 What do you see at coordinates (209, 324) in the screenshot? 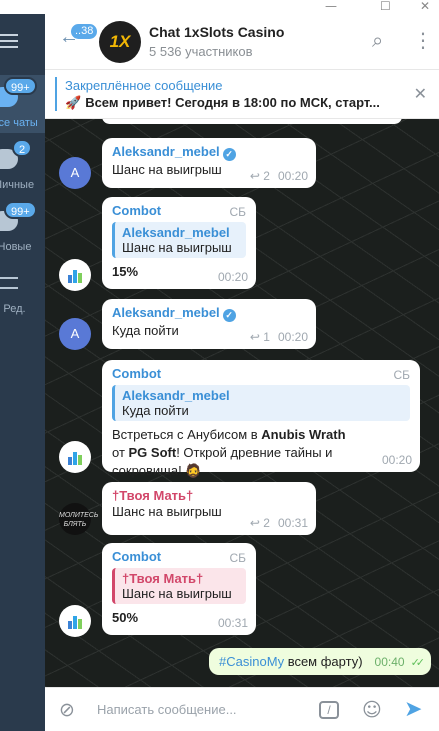
I see `message-bubble: Aleksandr_mebel ✓ Куда пойти ↩ 1 00:20` at bounding box center [209, 324].